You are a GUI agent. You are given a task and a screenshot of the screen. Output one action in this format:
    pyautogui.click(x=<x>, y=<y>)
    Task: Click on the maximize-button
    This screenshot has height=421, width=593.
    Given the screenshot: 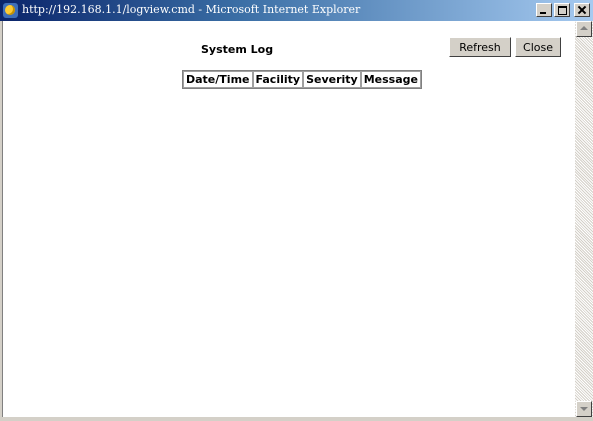 What is the action you would take?
    pyautogui.click(x=562, y=10)
    